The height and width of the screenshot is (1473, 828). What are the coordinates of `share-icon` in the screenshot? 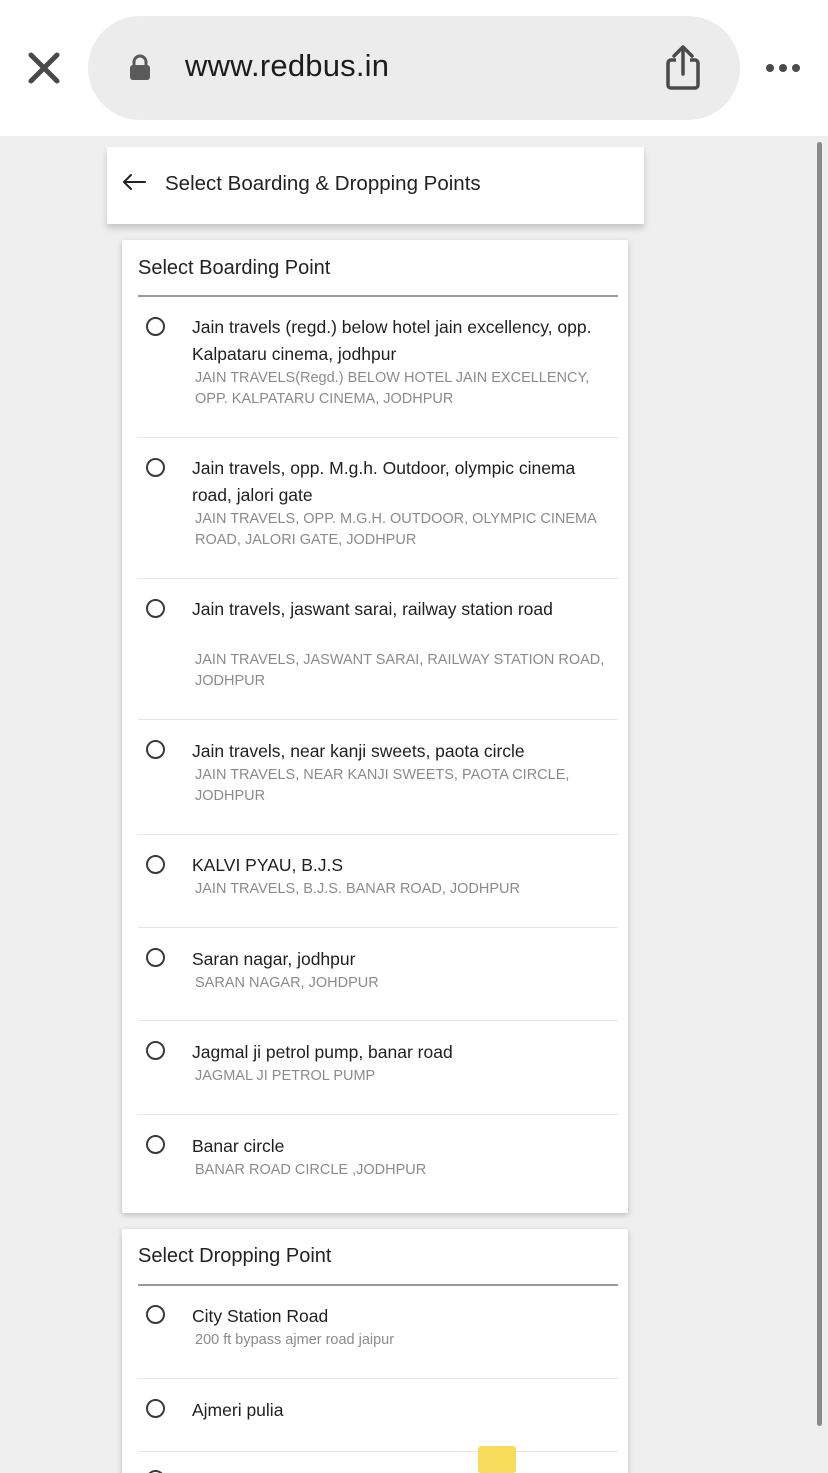 It's located at (683, 68).